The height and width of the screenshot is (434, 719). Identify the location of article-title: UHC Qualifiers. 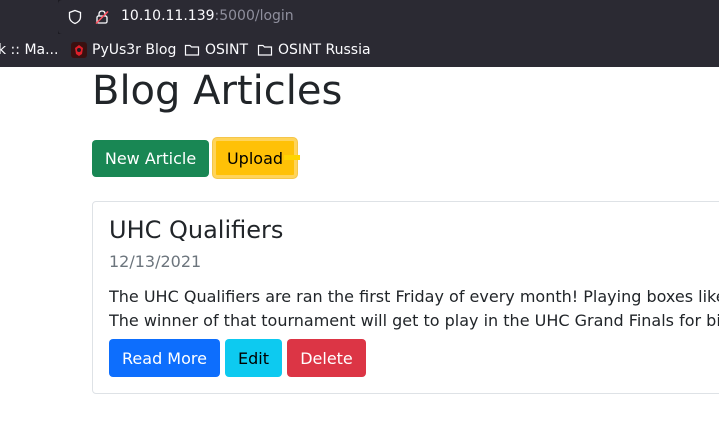
(196, 230).